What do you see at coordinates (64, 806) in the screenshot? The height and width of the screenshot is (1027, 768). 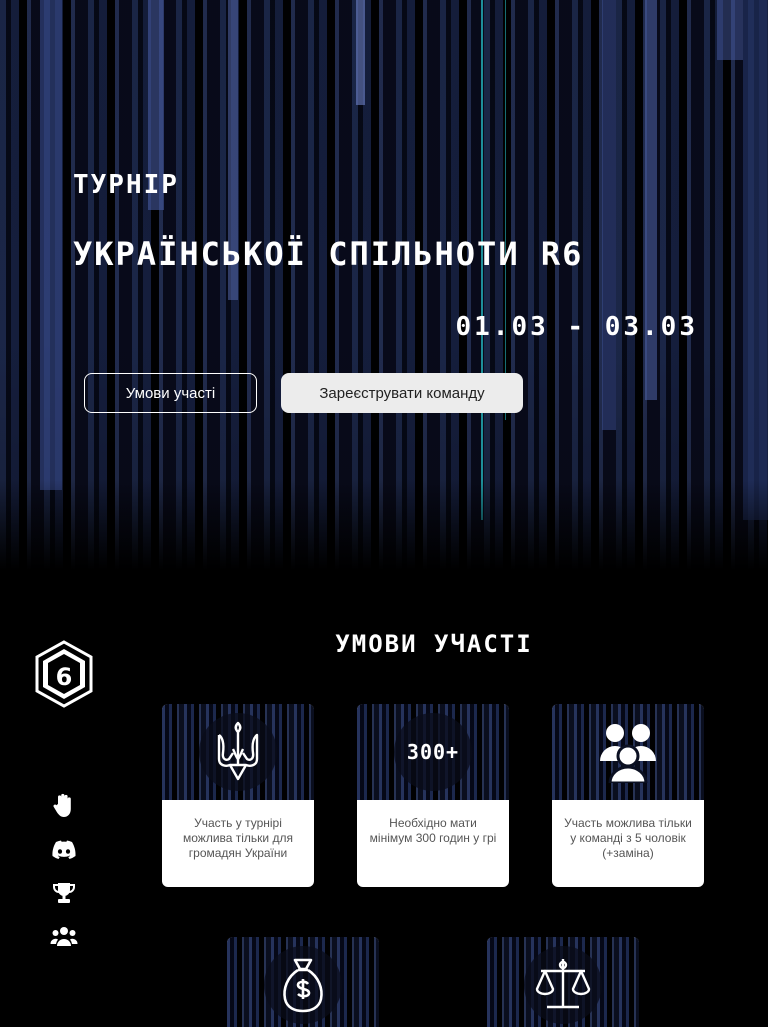 I see `hand-icon` at bounding box center [64, 806].